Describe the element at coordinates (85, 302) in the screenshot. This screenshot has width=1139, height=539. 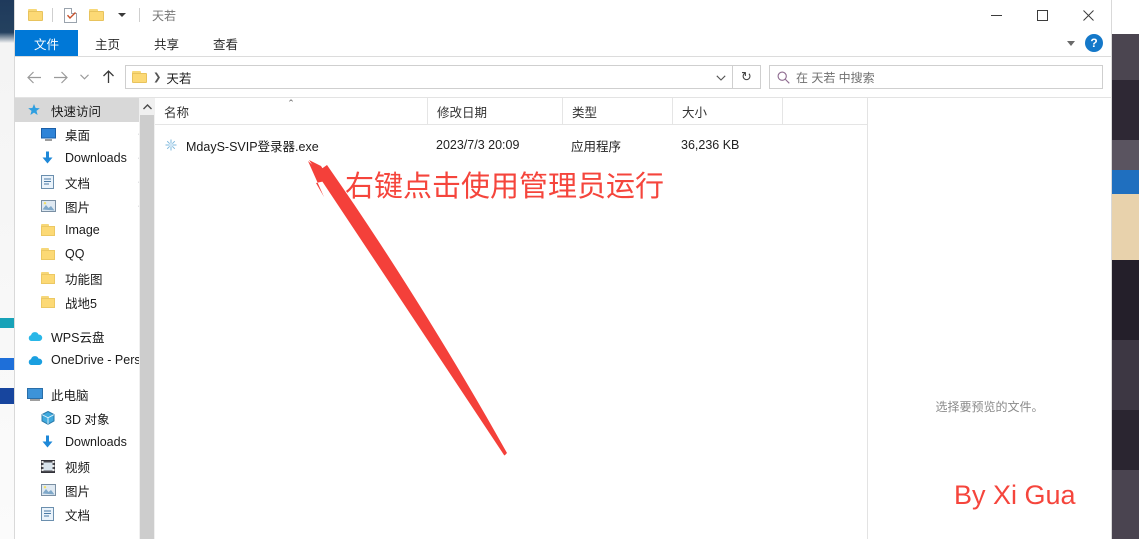
I see `sidebar-item-zhandi5: 战地5` at that location.